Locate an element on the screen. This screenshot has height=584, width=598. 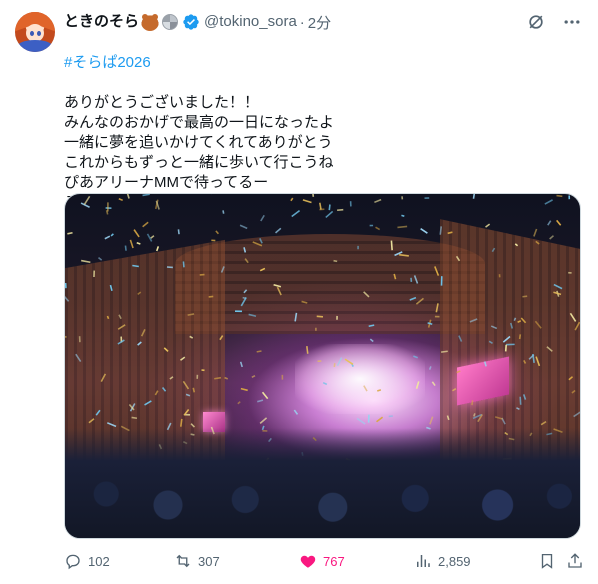
repost-count: 307 is located at coordinates (209, 561).